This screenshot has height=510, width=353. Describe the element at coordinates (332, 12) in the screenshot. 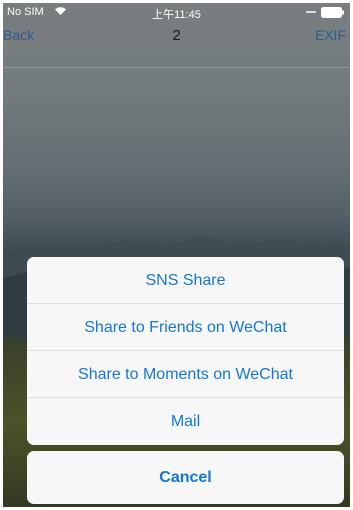

I see `battery-icon` at that location.